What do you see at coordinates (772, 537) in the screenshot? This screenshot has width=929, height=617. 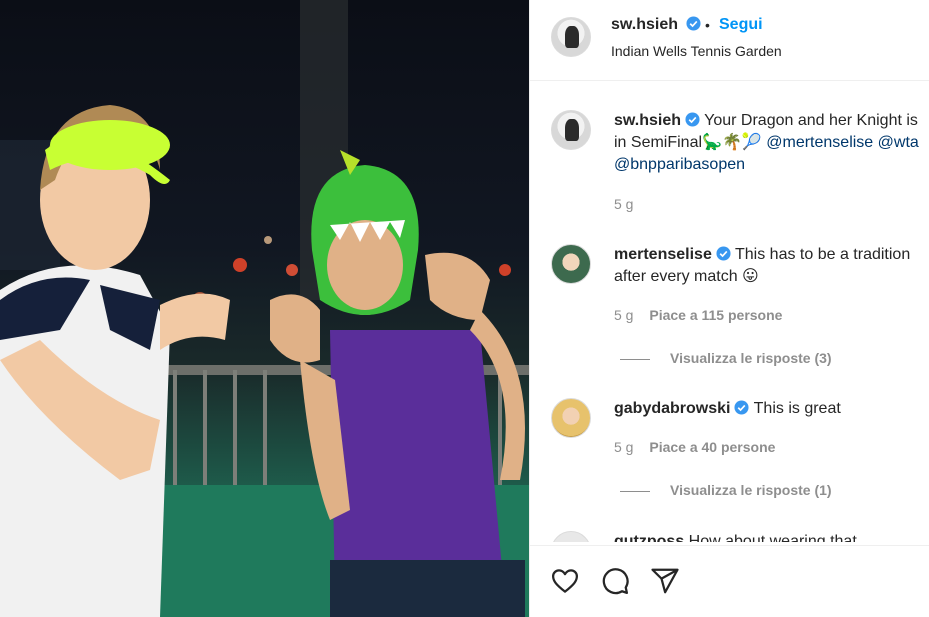 I see `comment-body: How about wearing that` at bounding box center [772, 537].